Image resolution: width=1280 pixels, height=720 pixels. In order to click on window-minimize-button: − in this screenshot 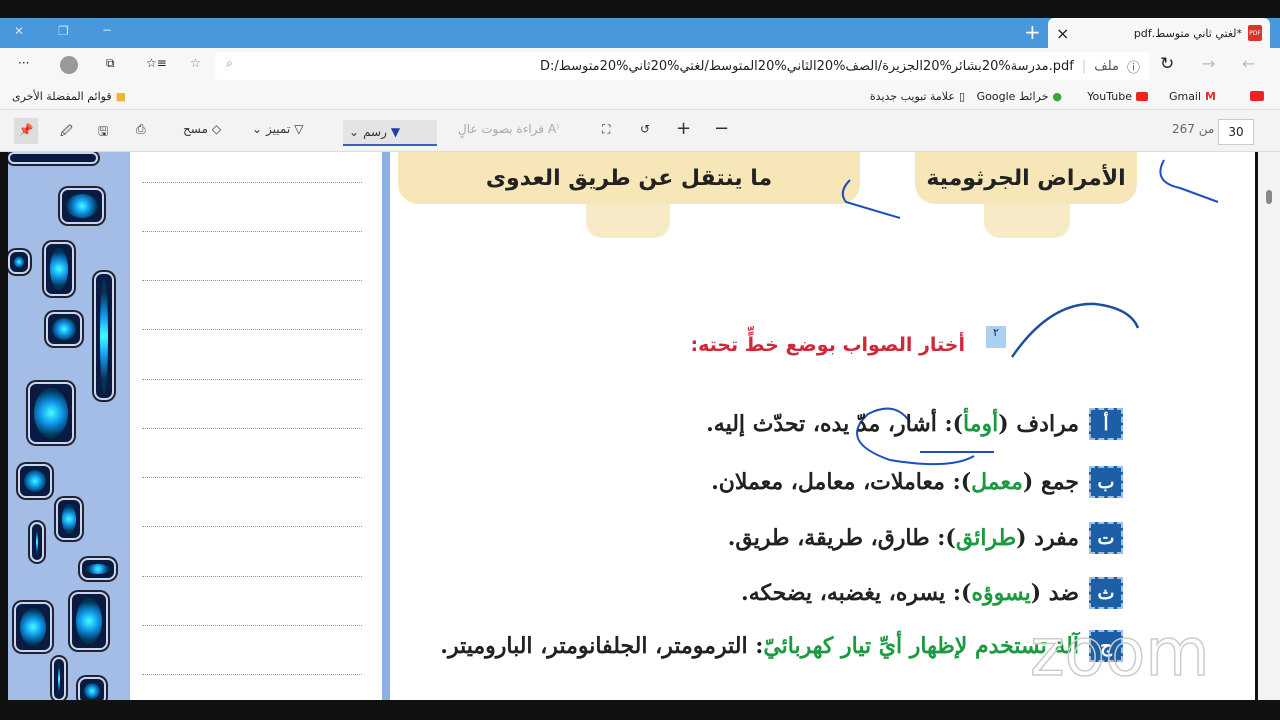, I will do `click(107, 30)`.